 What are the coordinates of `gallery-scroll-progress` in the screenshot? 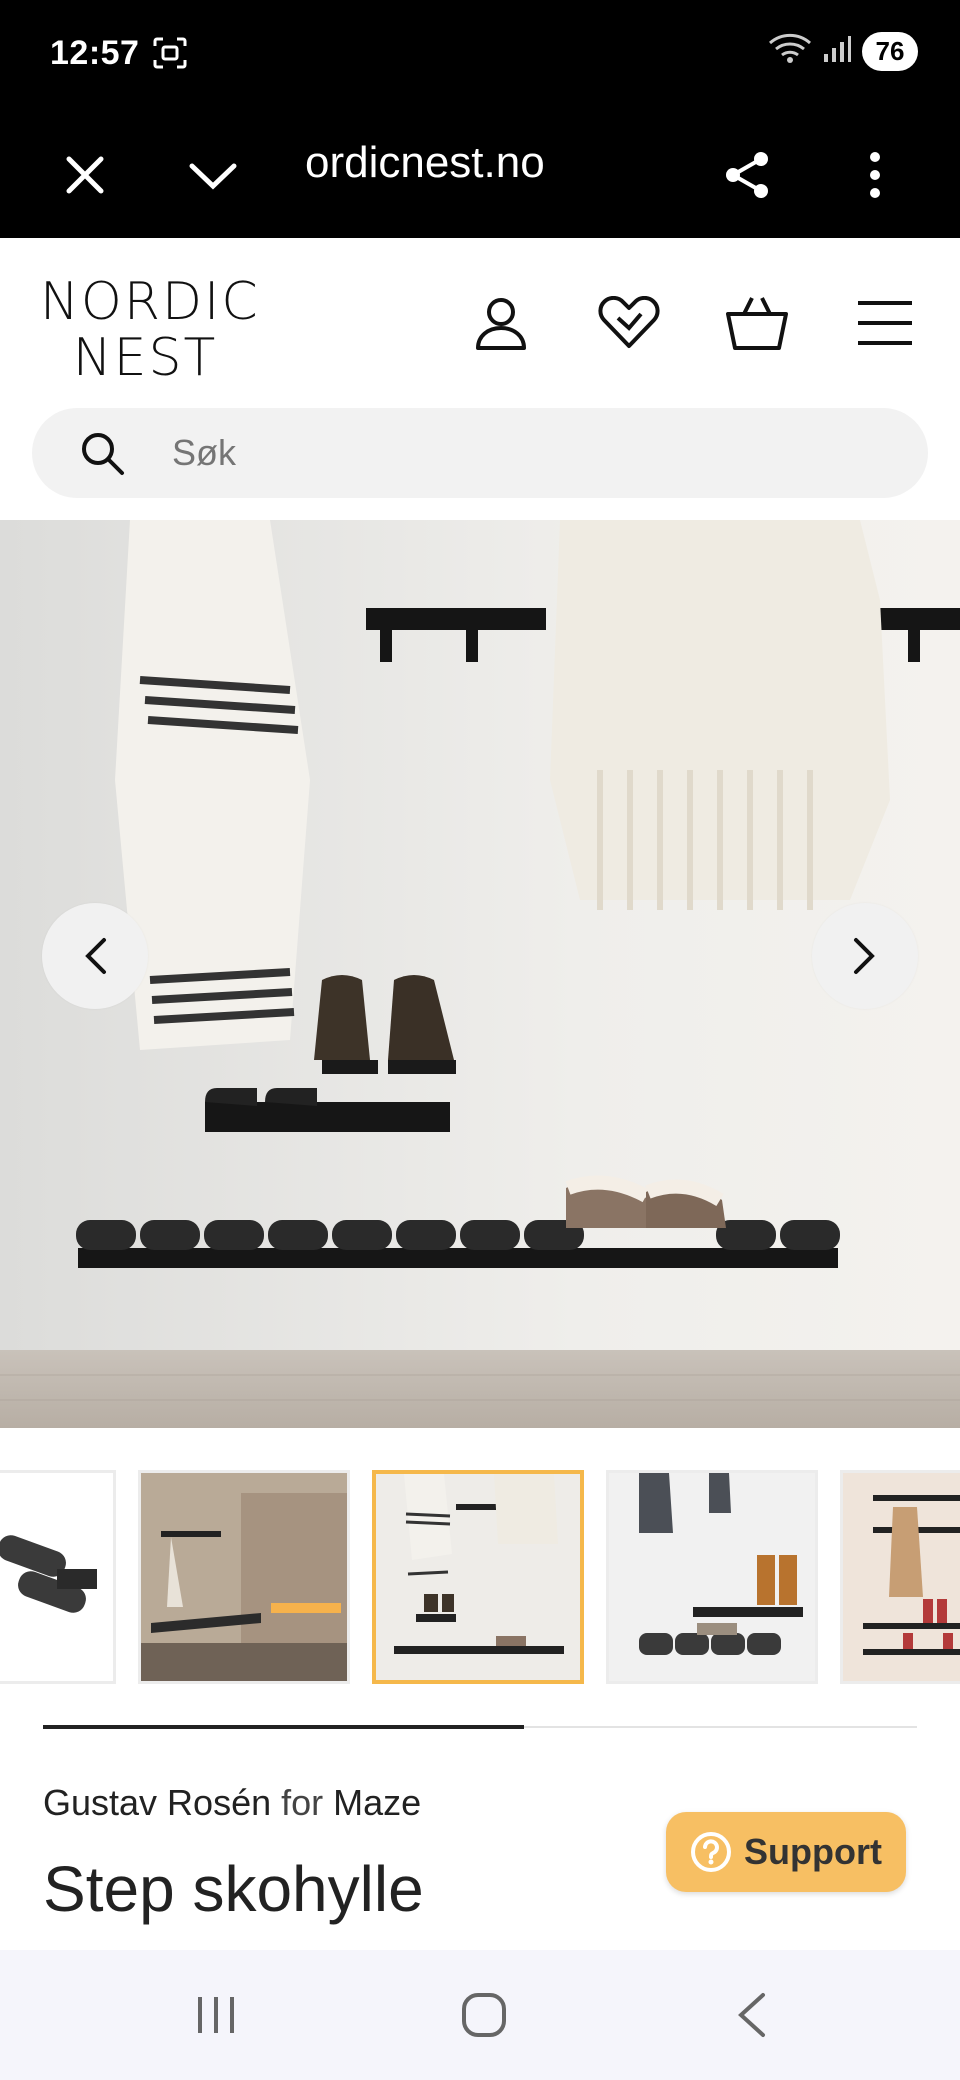 It's located at (480, 1727).